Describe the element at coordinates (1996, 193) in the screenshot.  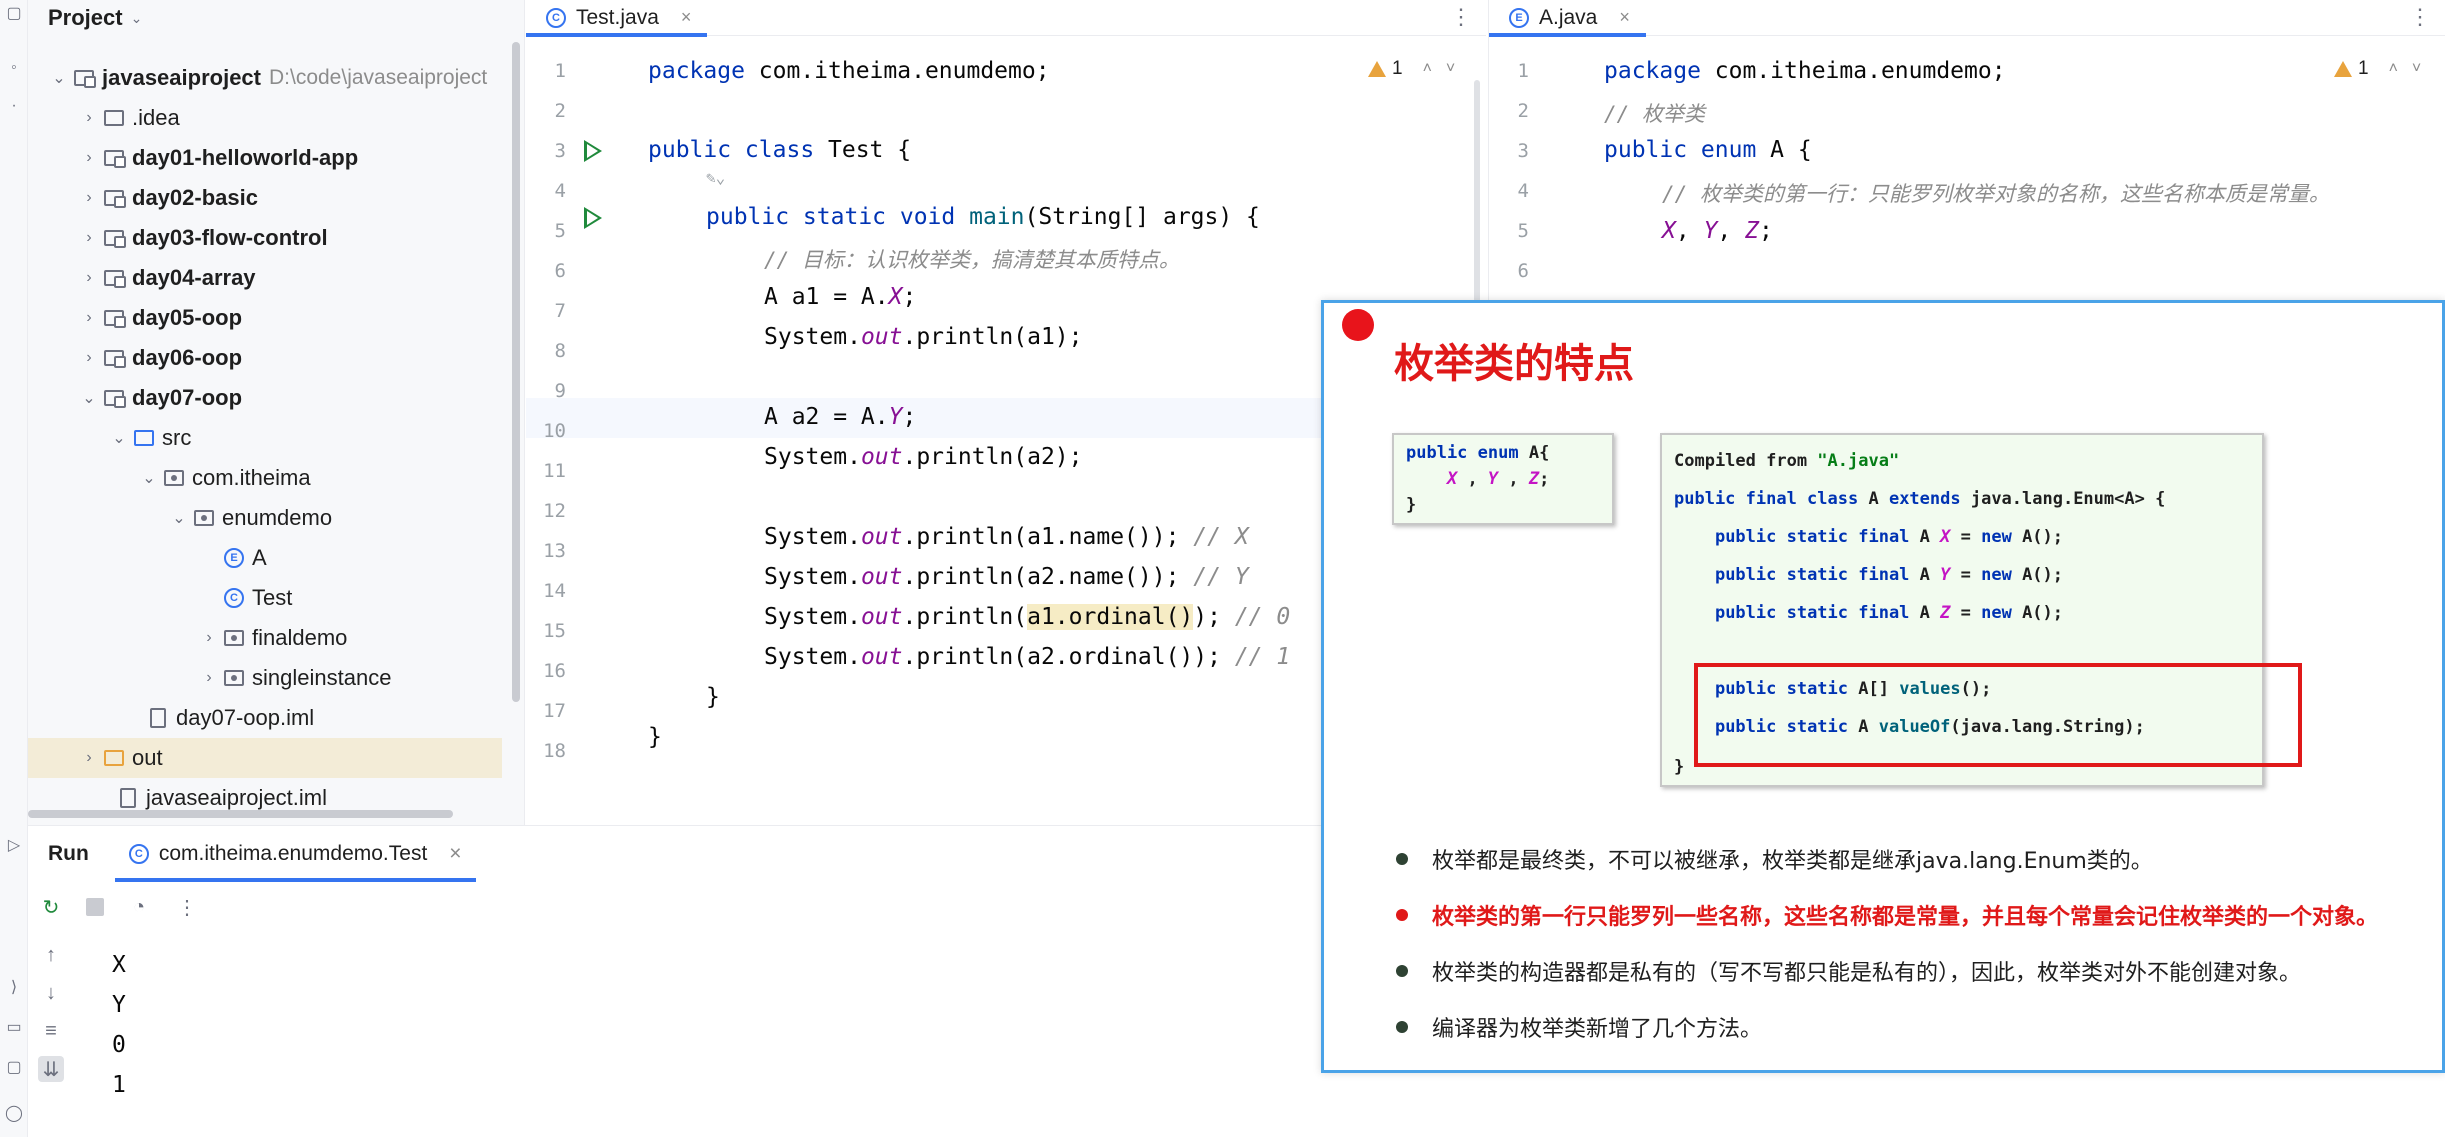
I see `code-line-4: // 枚举类的第一行：只能罗列枚举对象的名称，这些名称本质是常量。` at that location.